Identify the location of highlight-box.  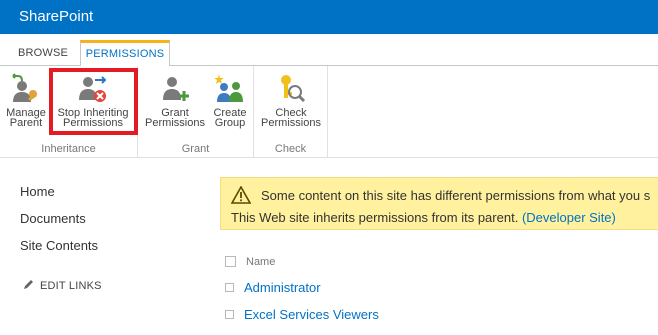
(93, 101).